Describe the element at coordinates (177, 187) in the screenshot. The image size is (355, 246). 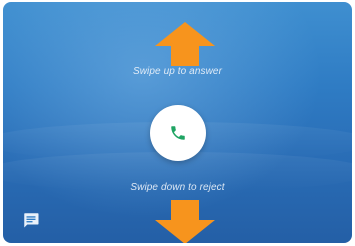
I see `swipe-down-hint: Swipe down to reject` at that location.